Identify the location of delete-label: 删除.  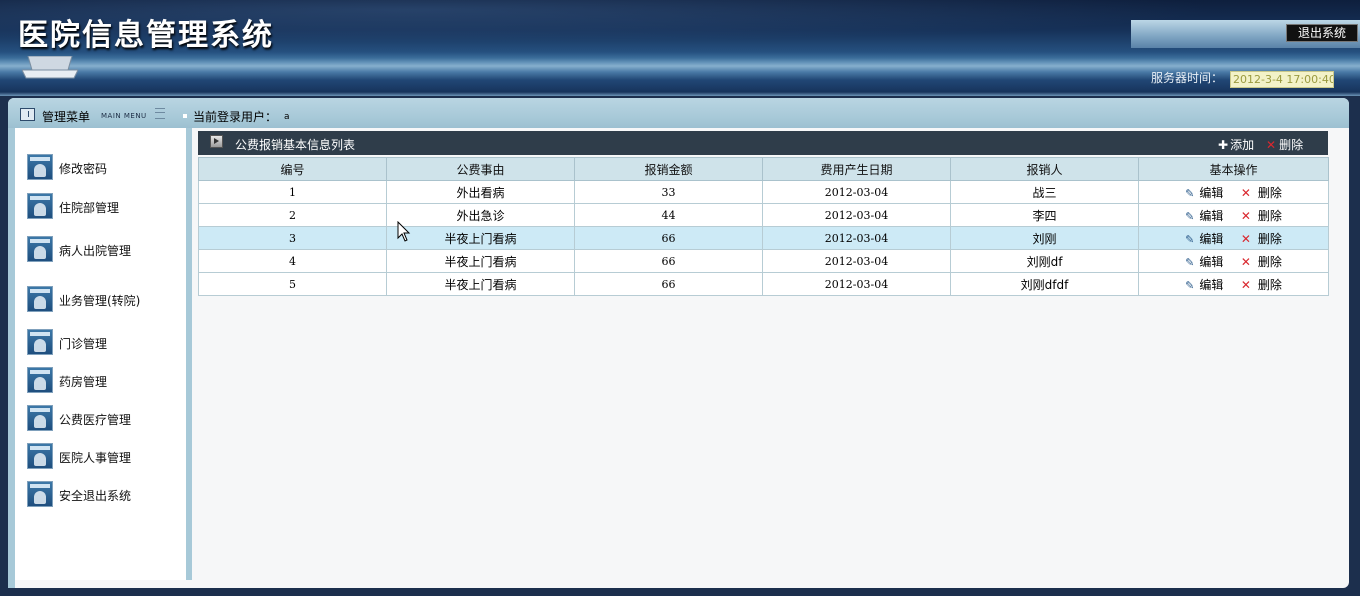
(1291, 145).